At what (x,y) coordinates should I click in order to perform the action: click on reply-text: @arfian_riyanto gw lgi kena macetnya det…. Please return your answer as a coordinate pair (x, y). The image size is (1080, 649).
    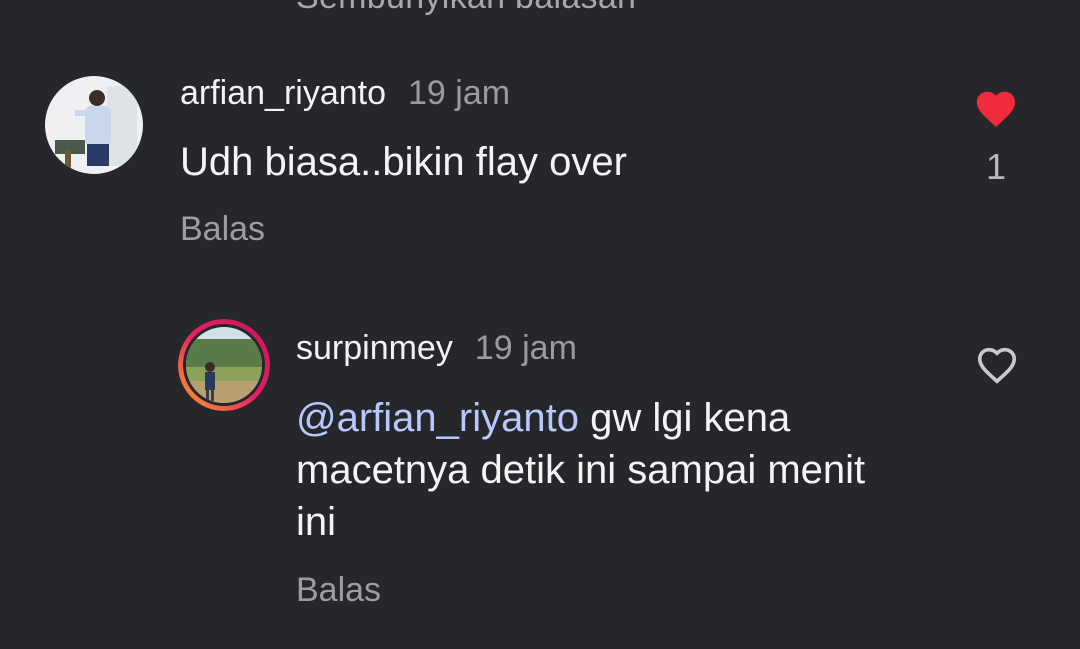
    Looking at the image, I should click on (596, 470).